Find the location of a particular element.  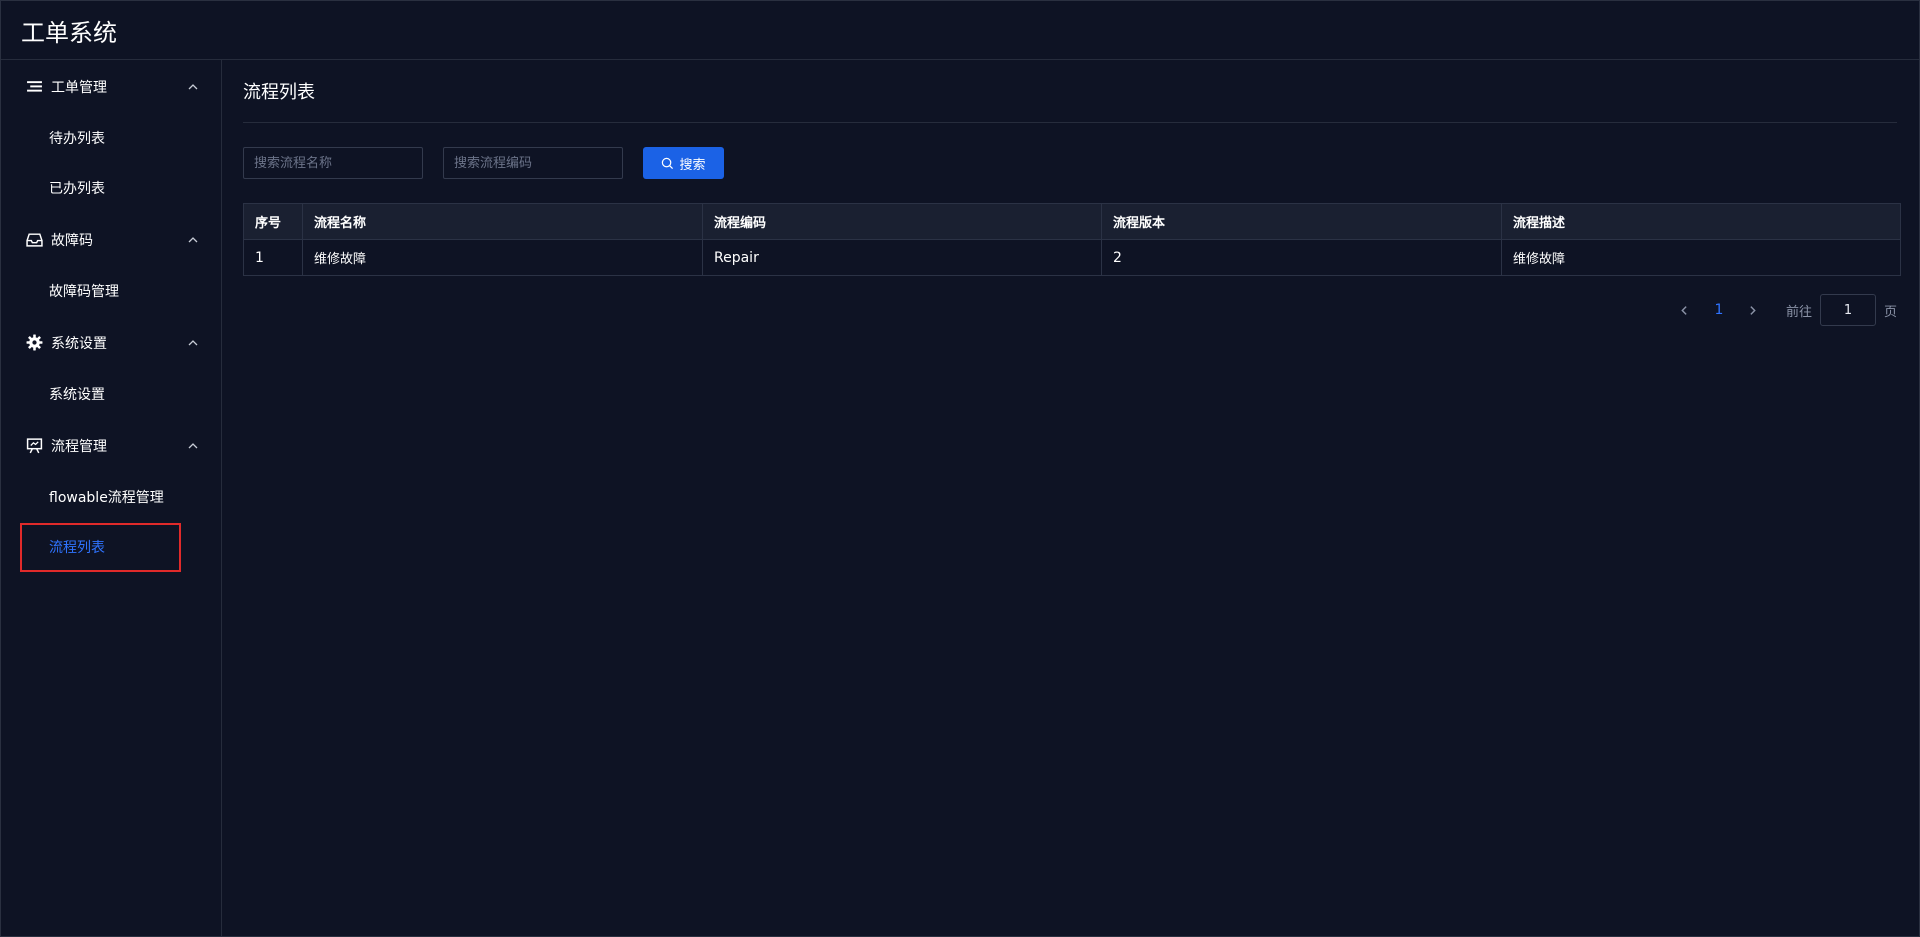

chevron-left-icon is located at coordinates (1684, 310).